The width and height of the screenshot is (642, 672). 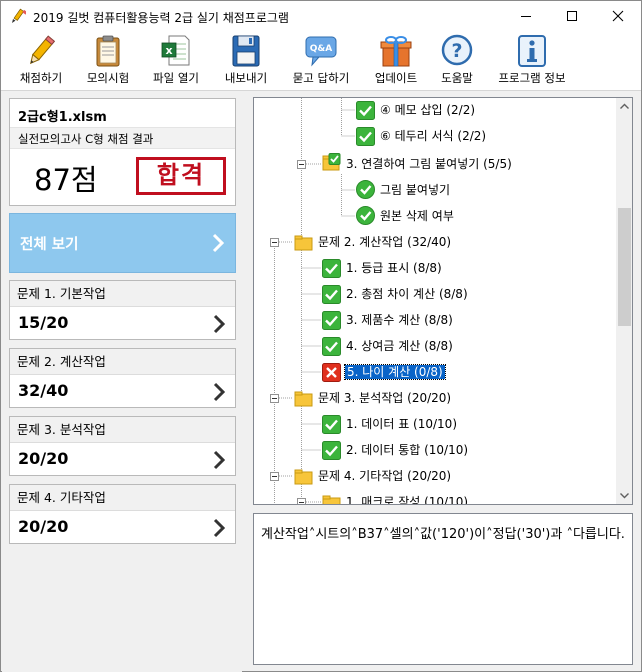 I want to click on title-bar: 2019 길벗 컴퓨터활용능력 2급 실기 채점프로그램, so click(x=321, y=16).